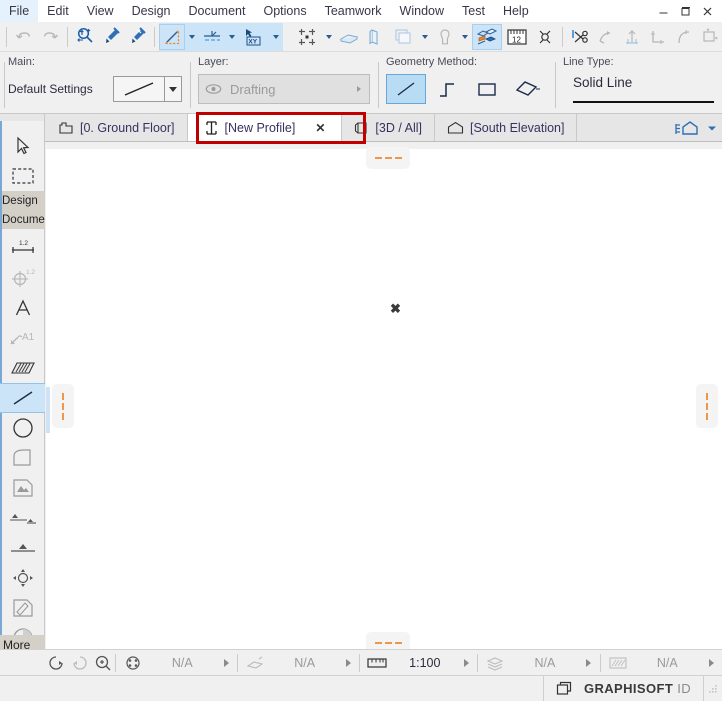 The image size is (722, 701). I want to click on drawing-tool, so click(22, 608).